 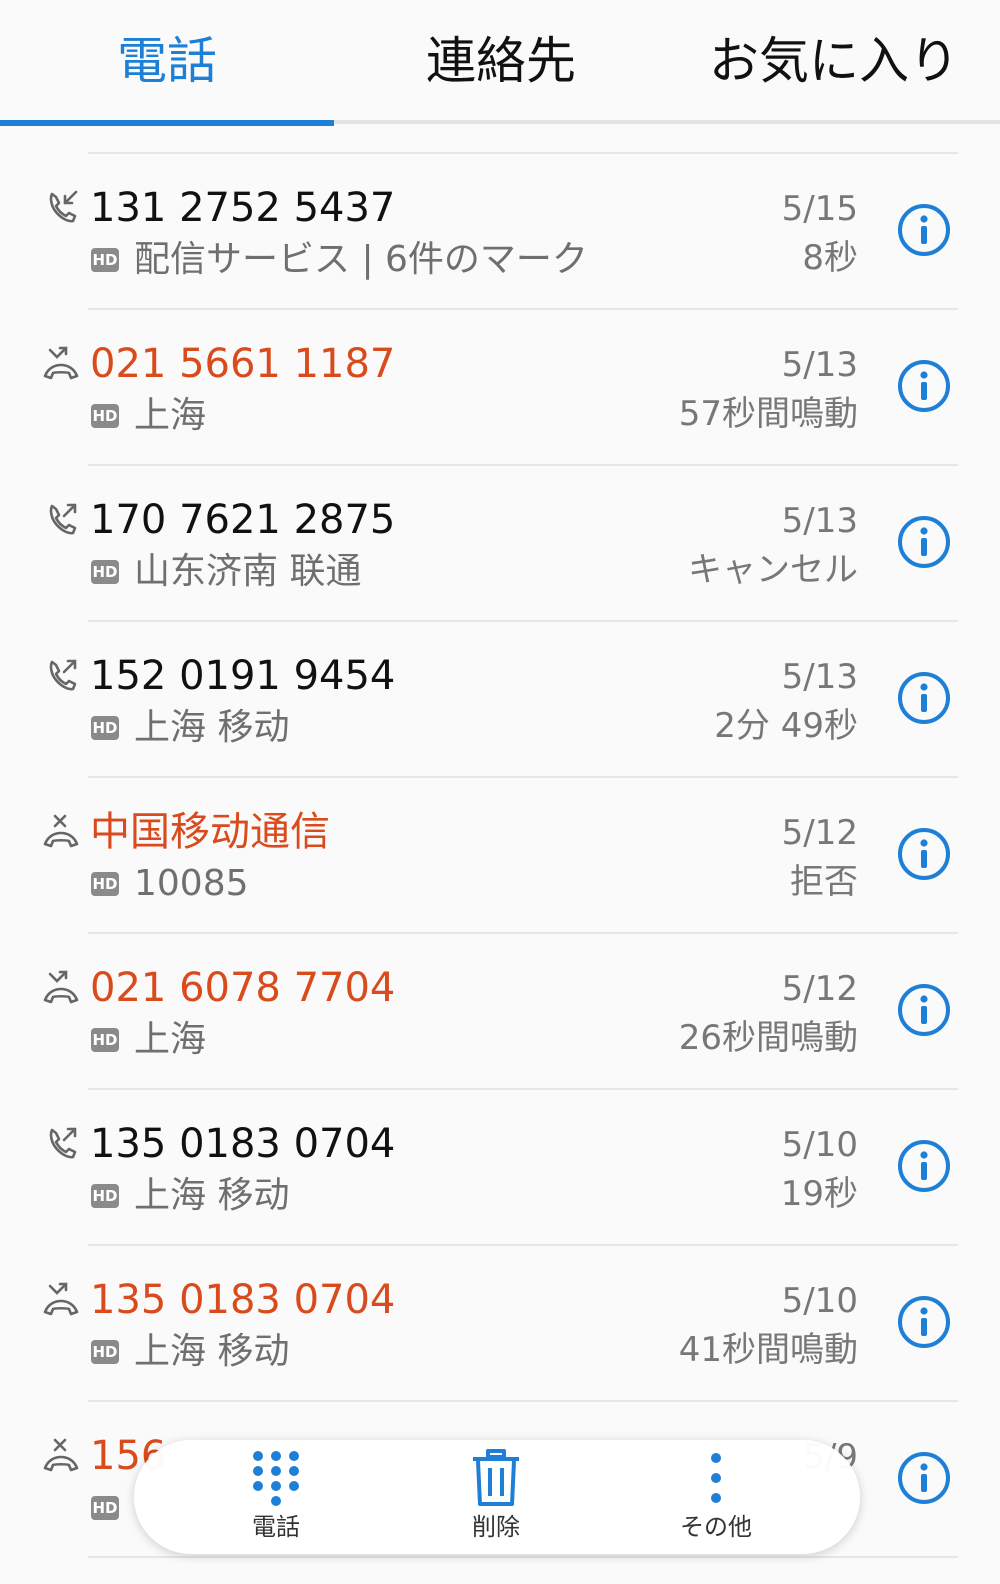 I want to click on delete-button: 削除, so click(x=496, y=1497).